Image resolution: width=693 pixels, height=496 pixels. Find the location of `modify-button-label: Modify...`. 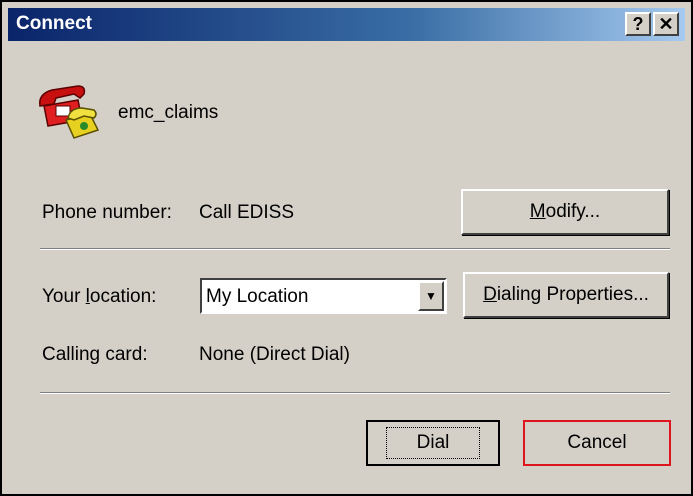

modify-button-label: Modify... is located at coordinates (565, 211).